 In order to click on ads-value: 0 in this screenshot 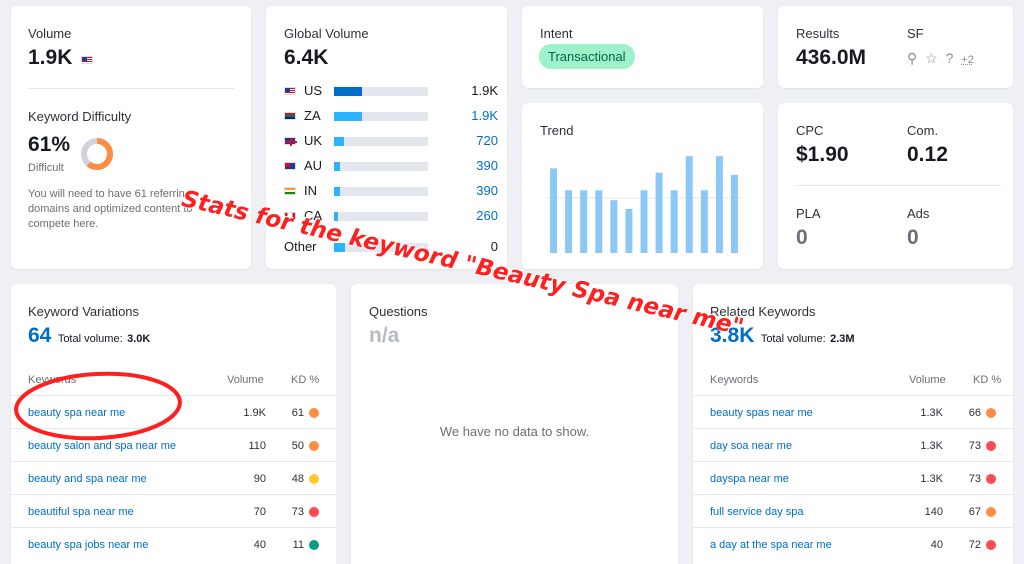, I will do `click(913, 237)`.